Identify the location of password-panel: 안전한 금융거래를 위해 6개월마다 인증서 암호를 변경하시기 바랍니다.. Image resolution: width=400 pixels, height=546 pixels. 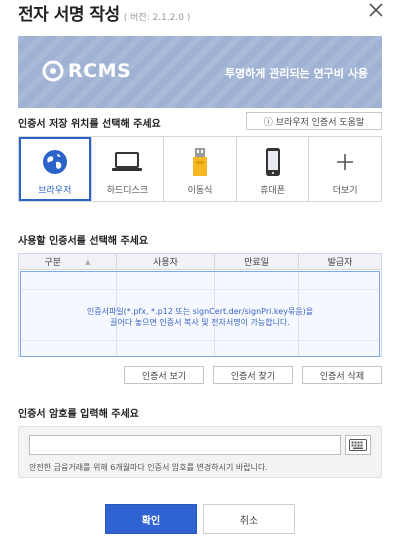
(200, 452).